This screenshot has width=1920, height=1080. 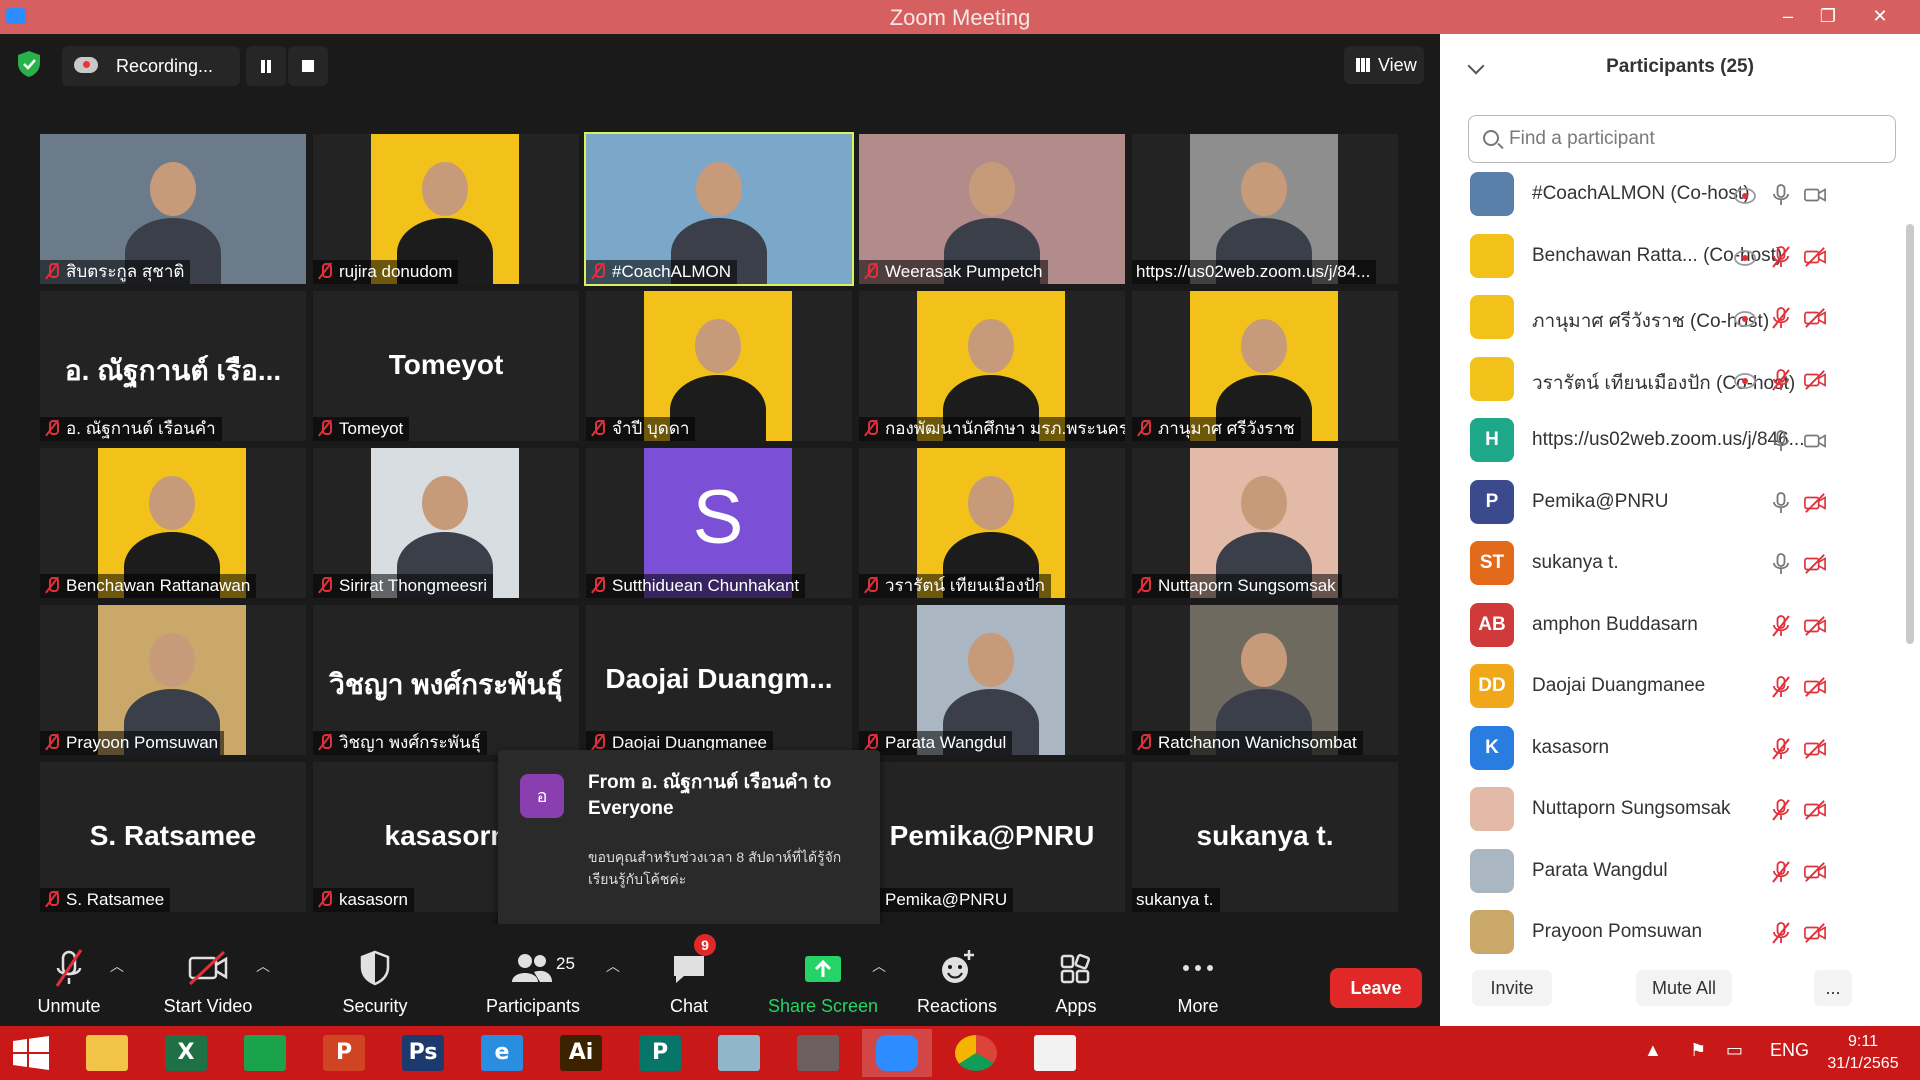 I want to click on video-tile: ภานุมาศ ศรีวังราช, so click(x=1265, y=366).